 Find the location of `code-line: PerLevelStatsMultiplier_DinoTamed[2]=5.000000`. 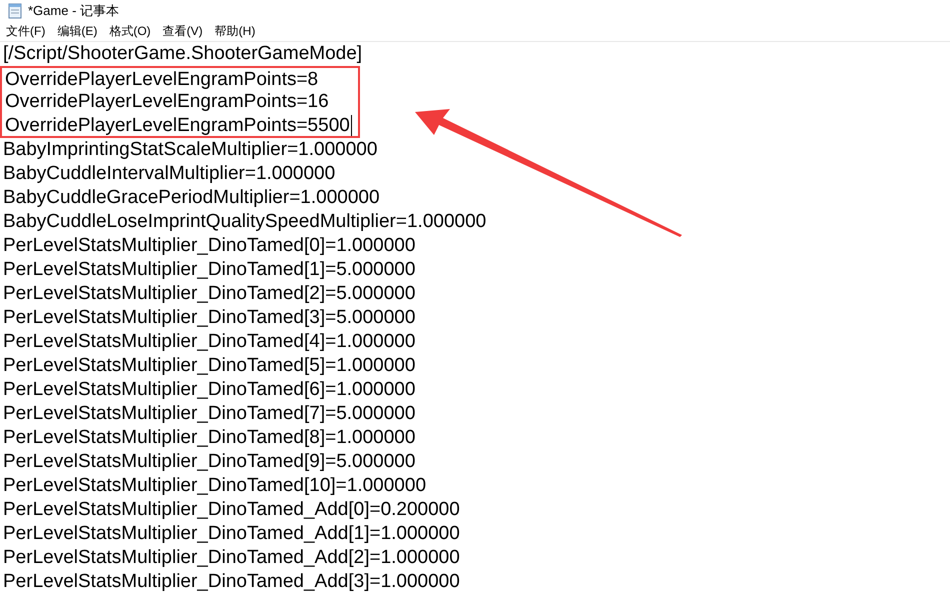

code-line: PerLevelStatsMultiplier_DinoTamed[2]=5.000000 is located at coordinates (209, 294).